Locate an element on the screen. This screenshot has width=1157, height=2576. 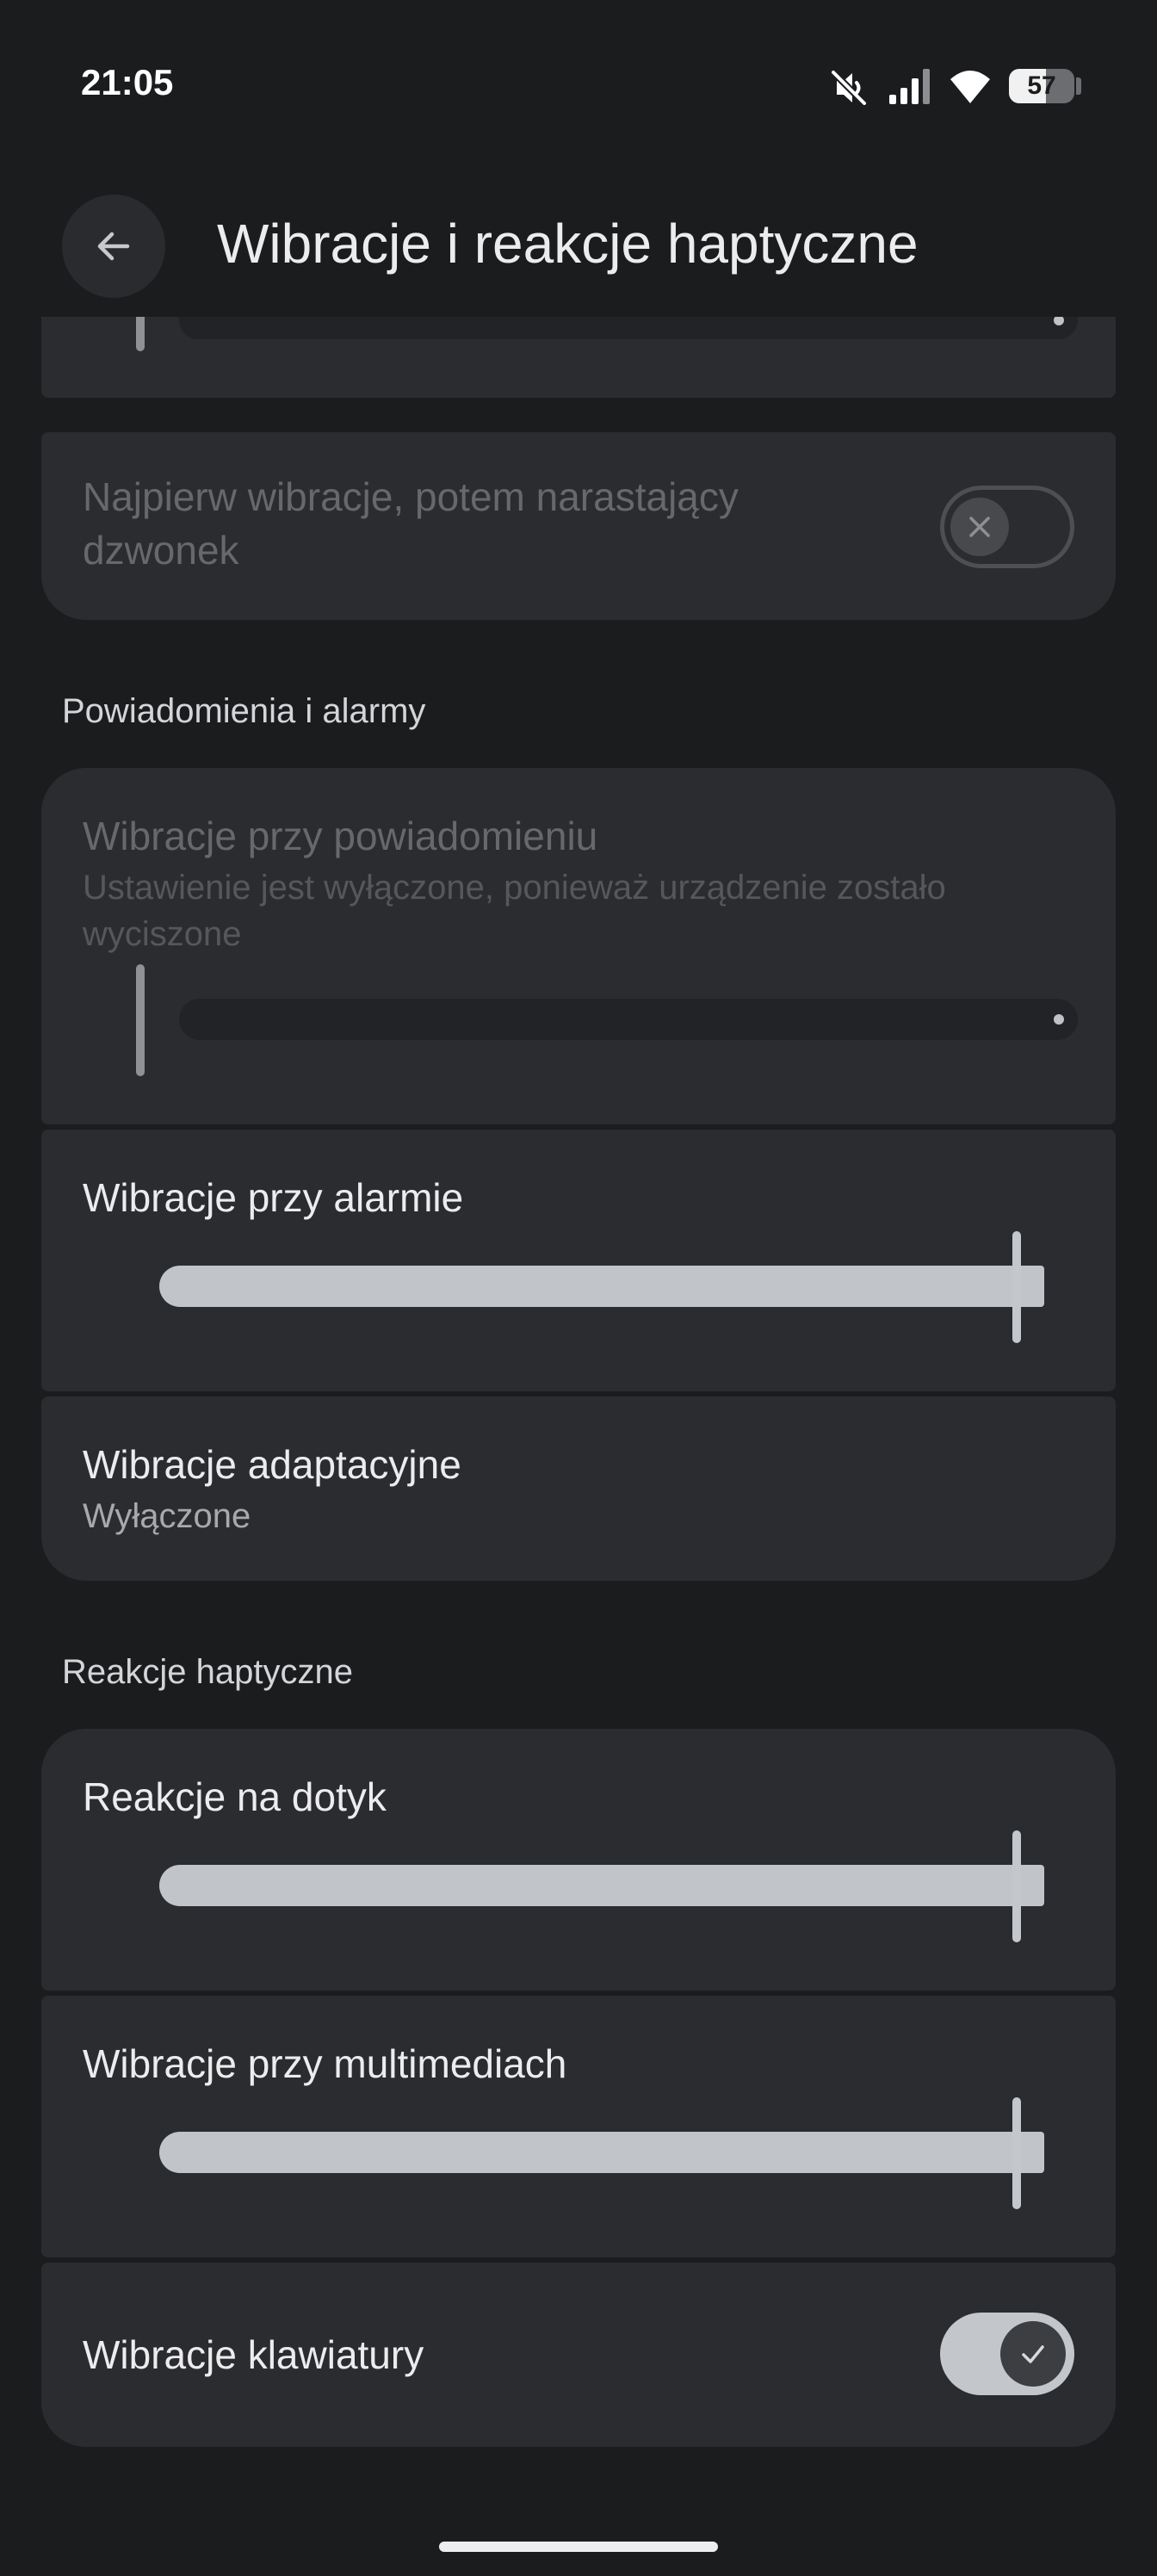
ring-slider-thumb is located at coordinates (141, 334).